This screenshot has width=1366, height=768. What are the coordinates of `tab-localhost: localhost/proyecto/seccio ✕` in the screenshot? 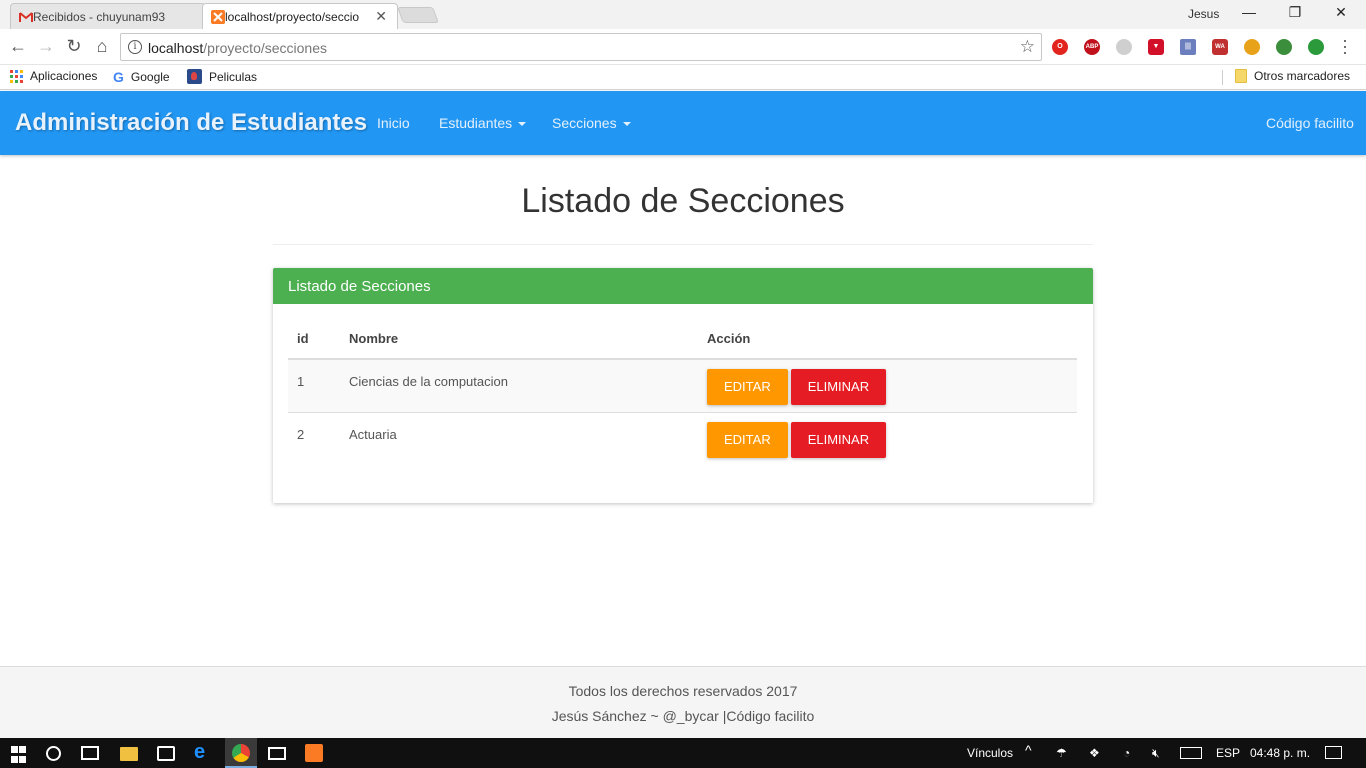 It's located at (300, 16).